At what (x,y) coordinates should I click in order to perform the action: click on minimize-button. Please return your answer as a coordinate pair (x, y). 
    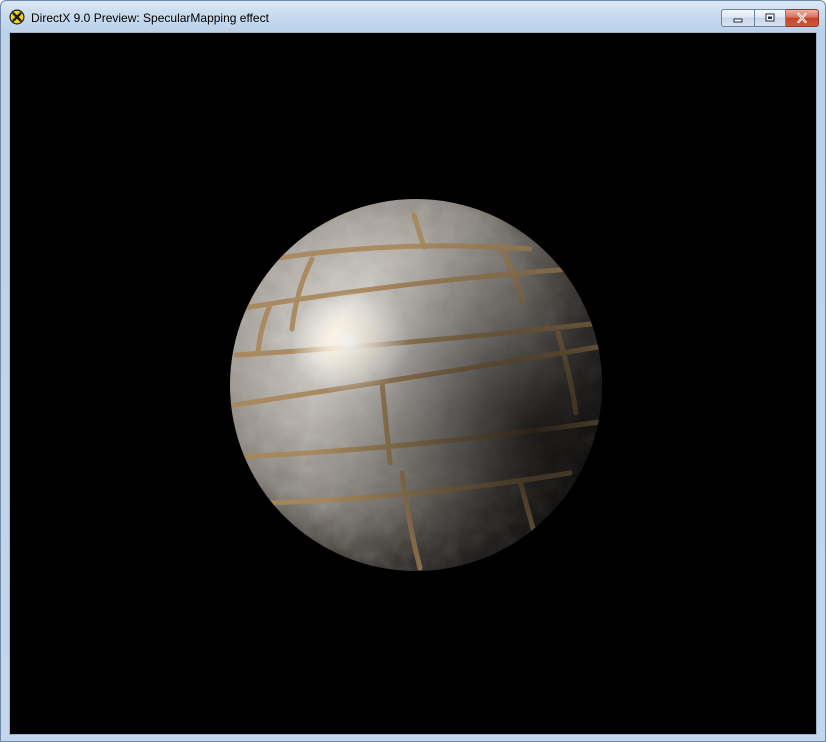
    Looking at the image, I should click on (737, 18).